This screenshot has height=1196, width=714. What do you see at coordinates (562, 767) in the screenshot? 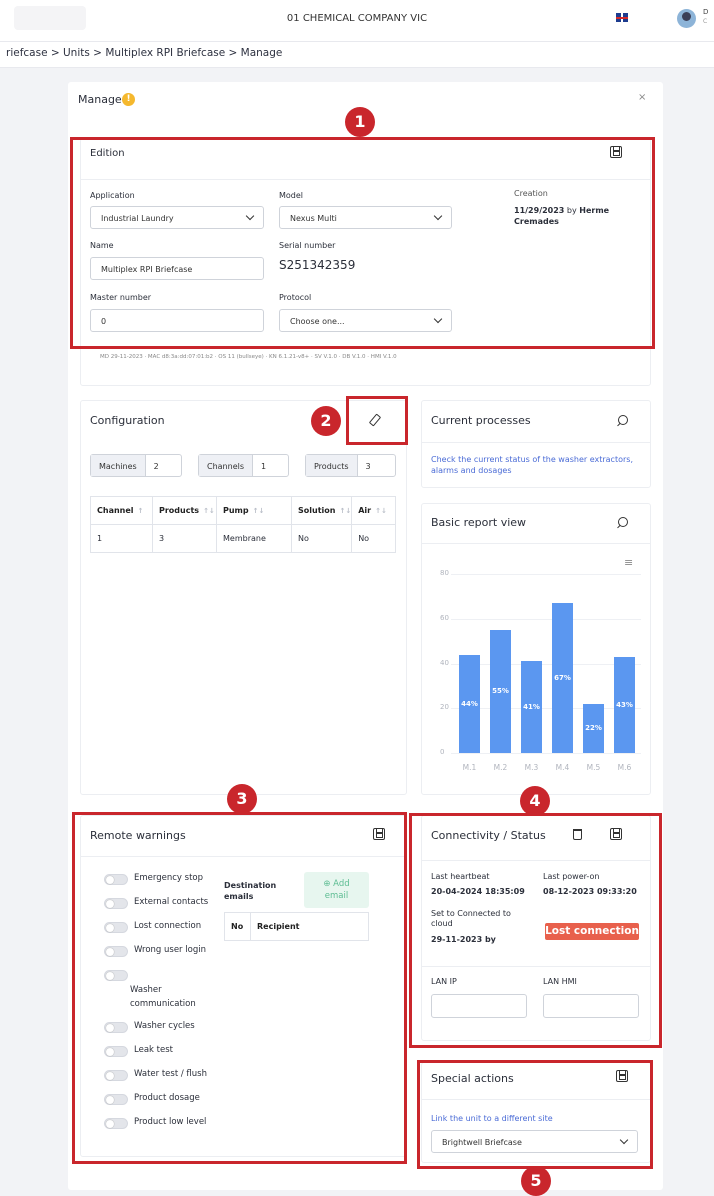
I see `x-tick-label: M.4` at bounding box center [562, 767].